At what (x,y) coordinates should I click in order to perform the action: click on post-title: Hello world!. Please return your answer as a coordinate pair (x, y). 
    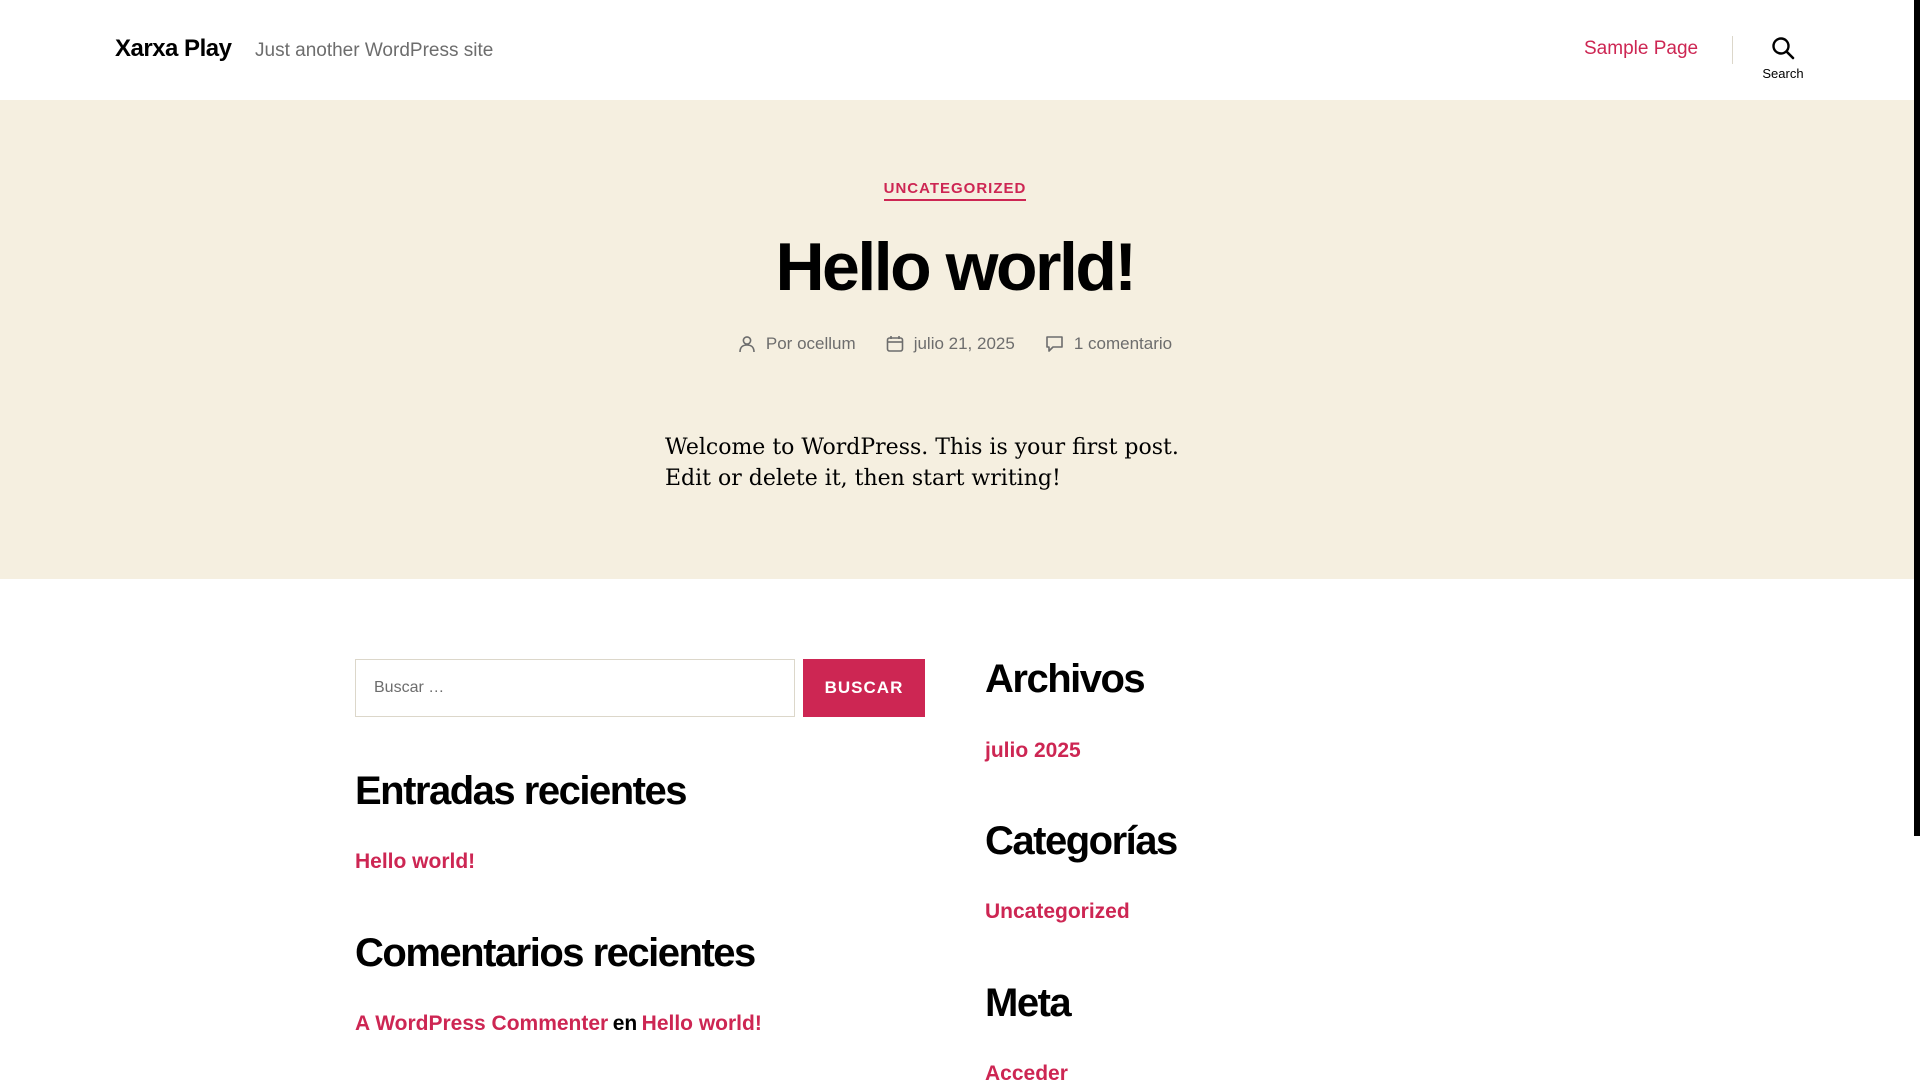
    Looking at the image, I should click on (956, 267).